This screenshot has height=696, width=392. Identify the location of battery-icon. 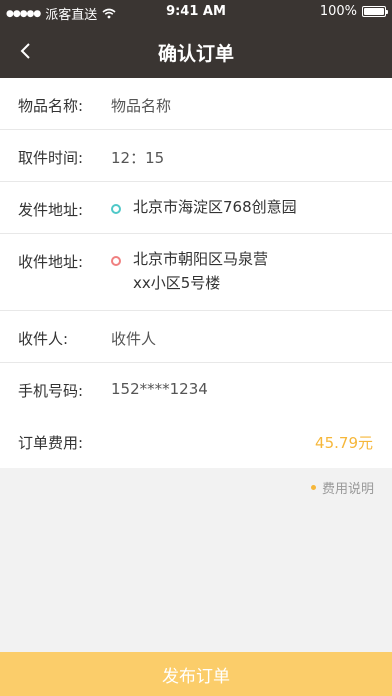
(375, 11).